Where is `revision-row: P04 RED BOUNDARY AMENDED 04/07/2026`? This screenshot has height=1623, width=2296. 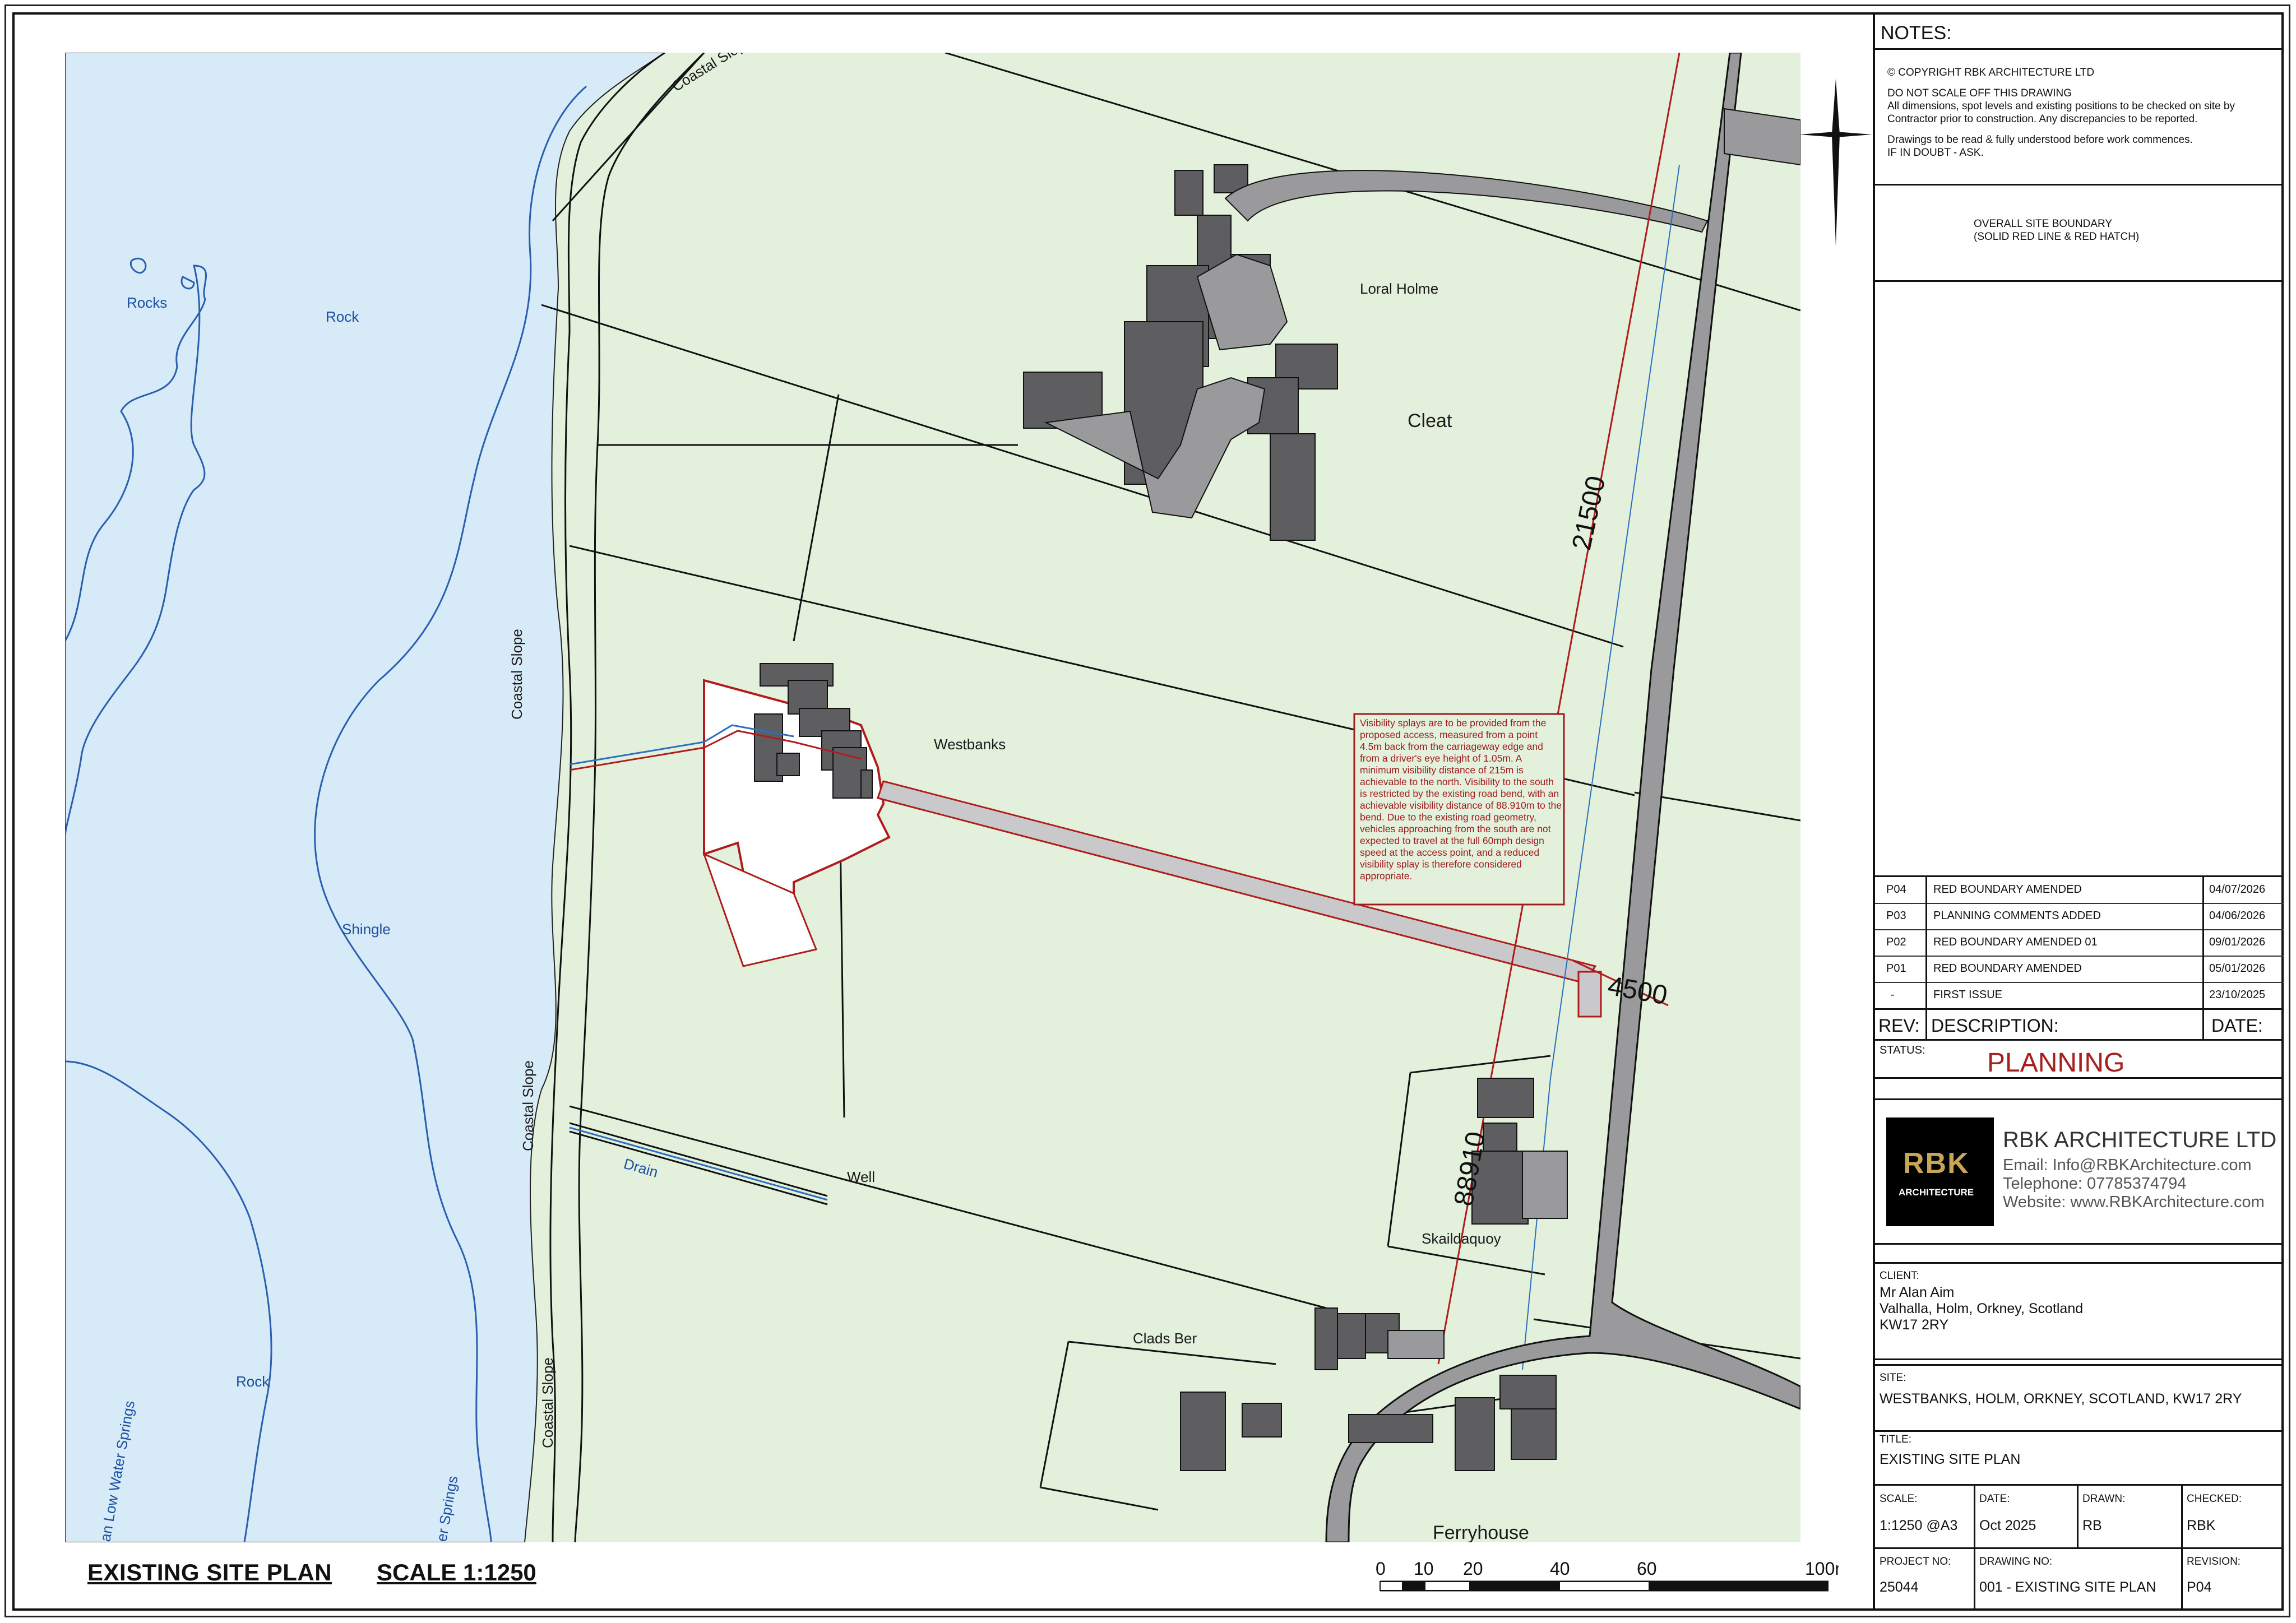
revision-row: P04 RED BOUNDARY AMENDED 04/07/2026 is located at coordinates (2079, 891).